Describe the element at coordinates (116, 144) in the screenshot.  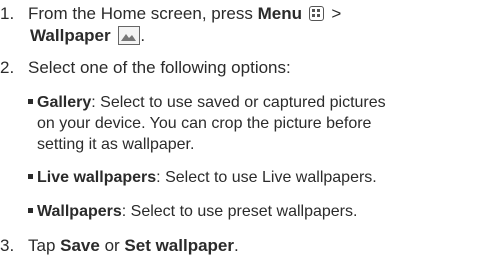
I see `option-desc: setting it as wallpaper.` at that location.